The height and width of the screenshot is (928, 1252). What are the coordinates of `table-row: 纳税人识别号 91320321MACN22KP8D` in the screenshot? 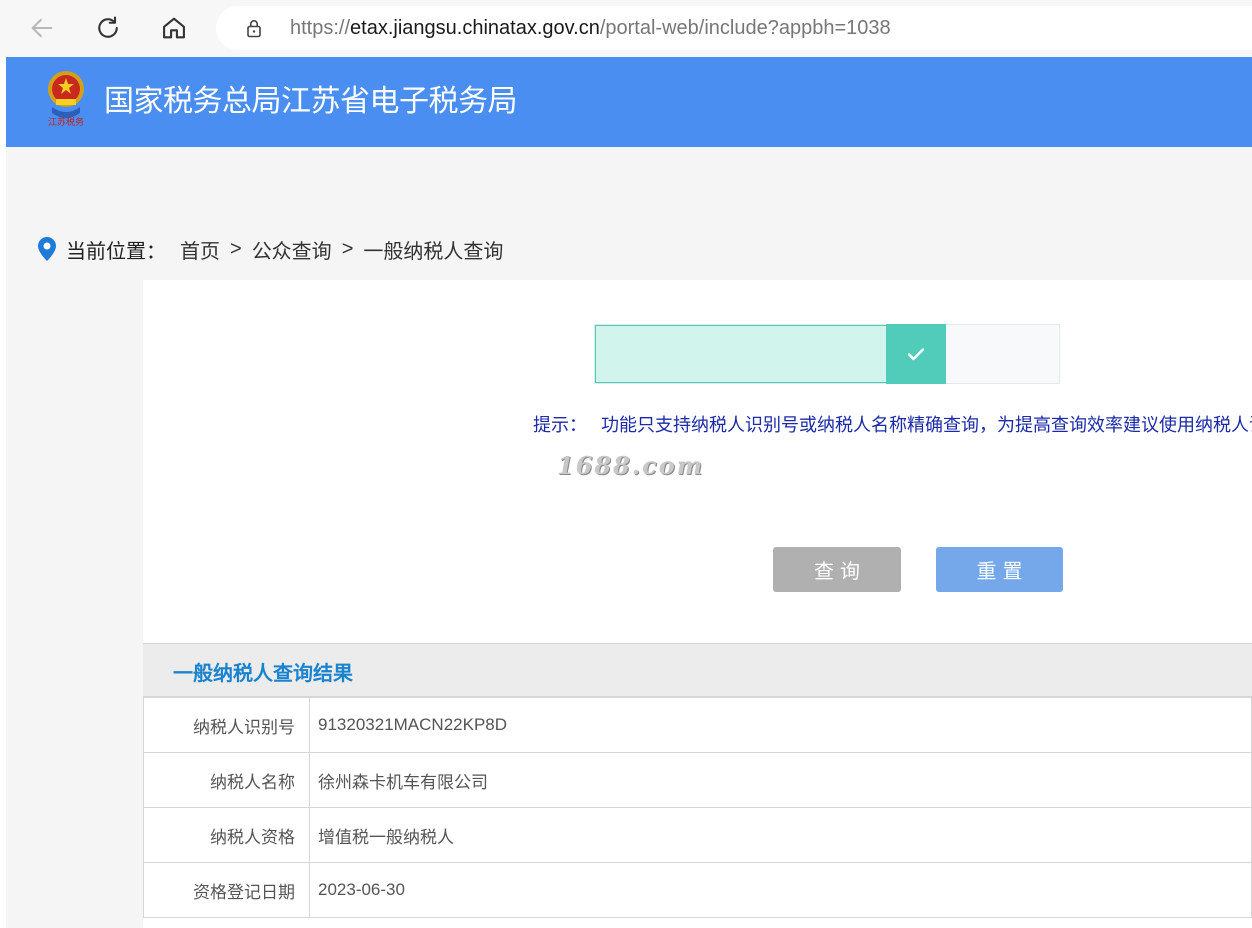 It's located at (697, 725).